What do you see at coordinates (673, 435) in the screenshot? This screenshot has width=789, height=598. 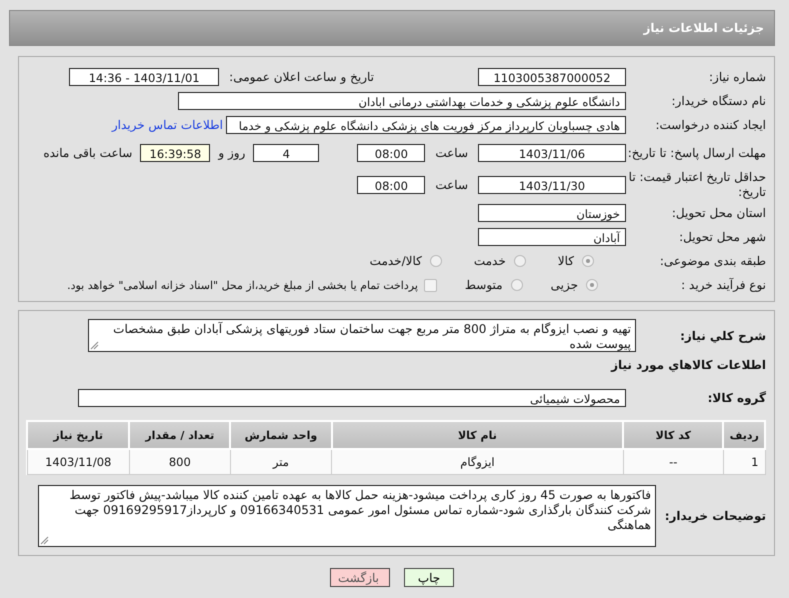 I see `column-header: کد کالا` at bounding box center [673, 435].